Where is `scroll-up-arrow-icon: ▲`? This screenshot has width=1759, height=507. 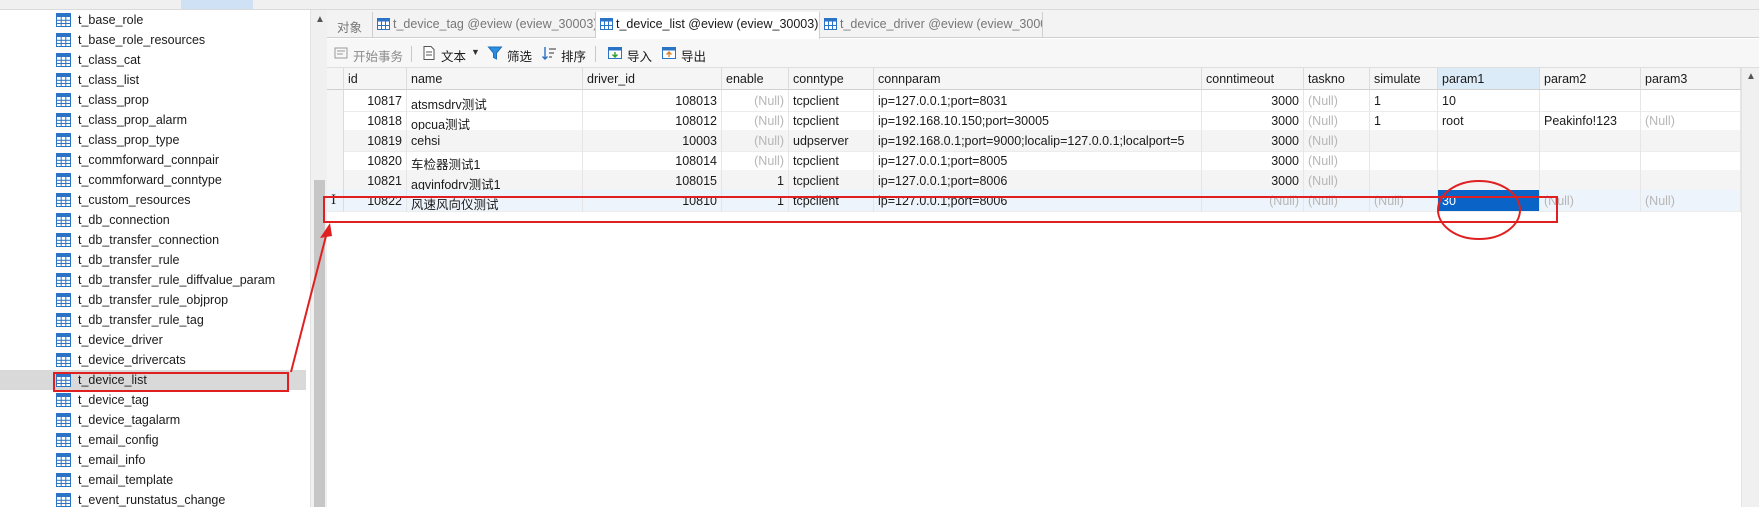
scroll-up-arrow-icon: ▲ is located at coordinates (1751, 76).